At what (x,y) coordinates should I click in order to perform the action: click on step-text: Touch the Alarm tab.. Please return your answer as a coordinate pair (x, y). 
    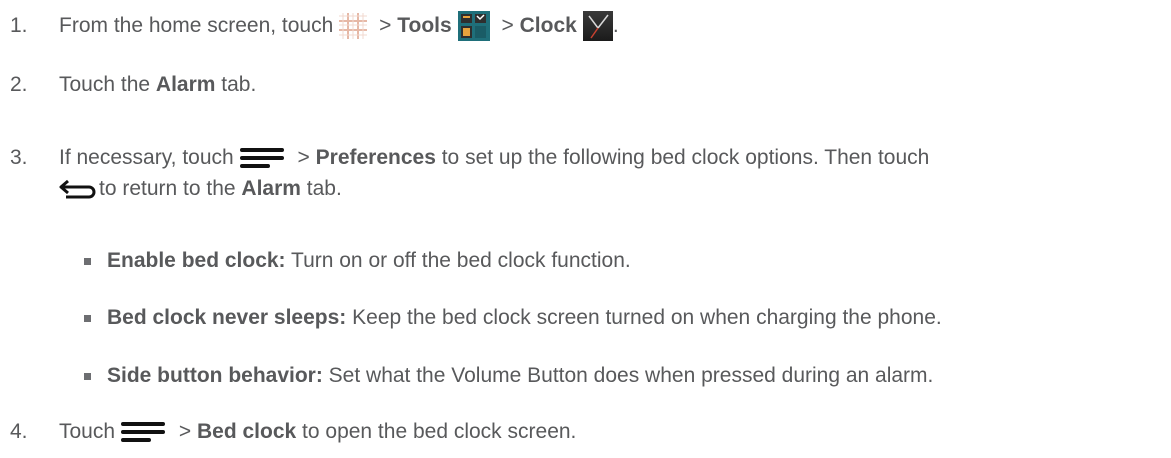
    Looking at the image, I should click on (157, 85).